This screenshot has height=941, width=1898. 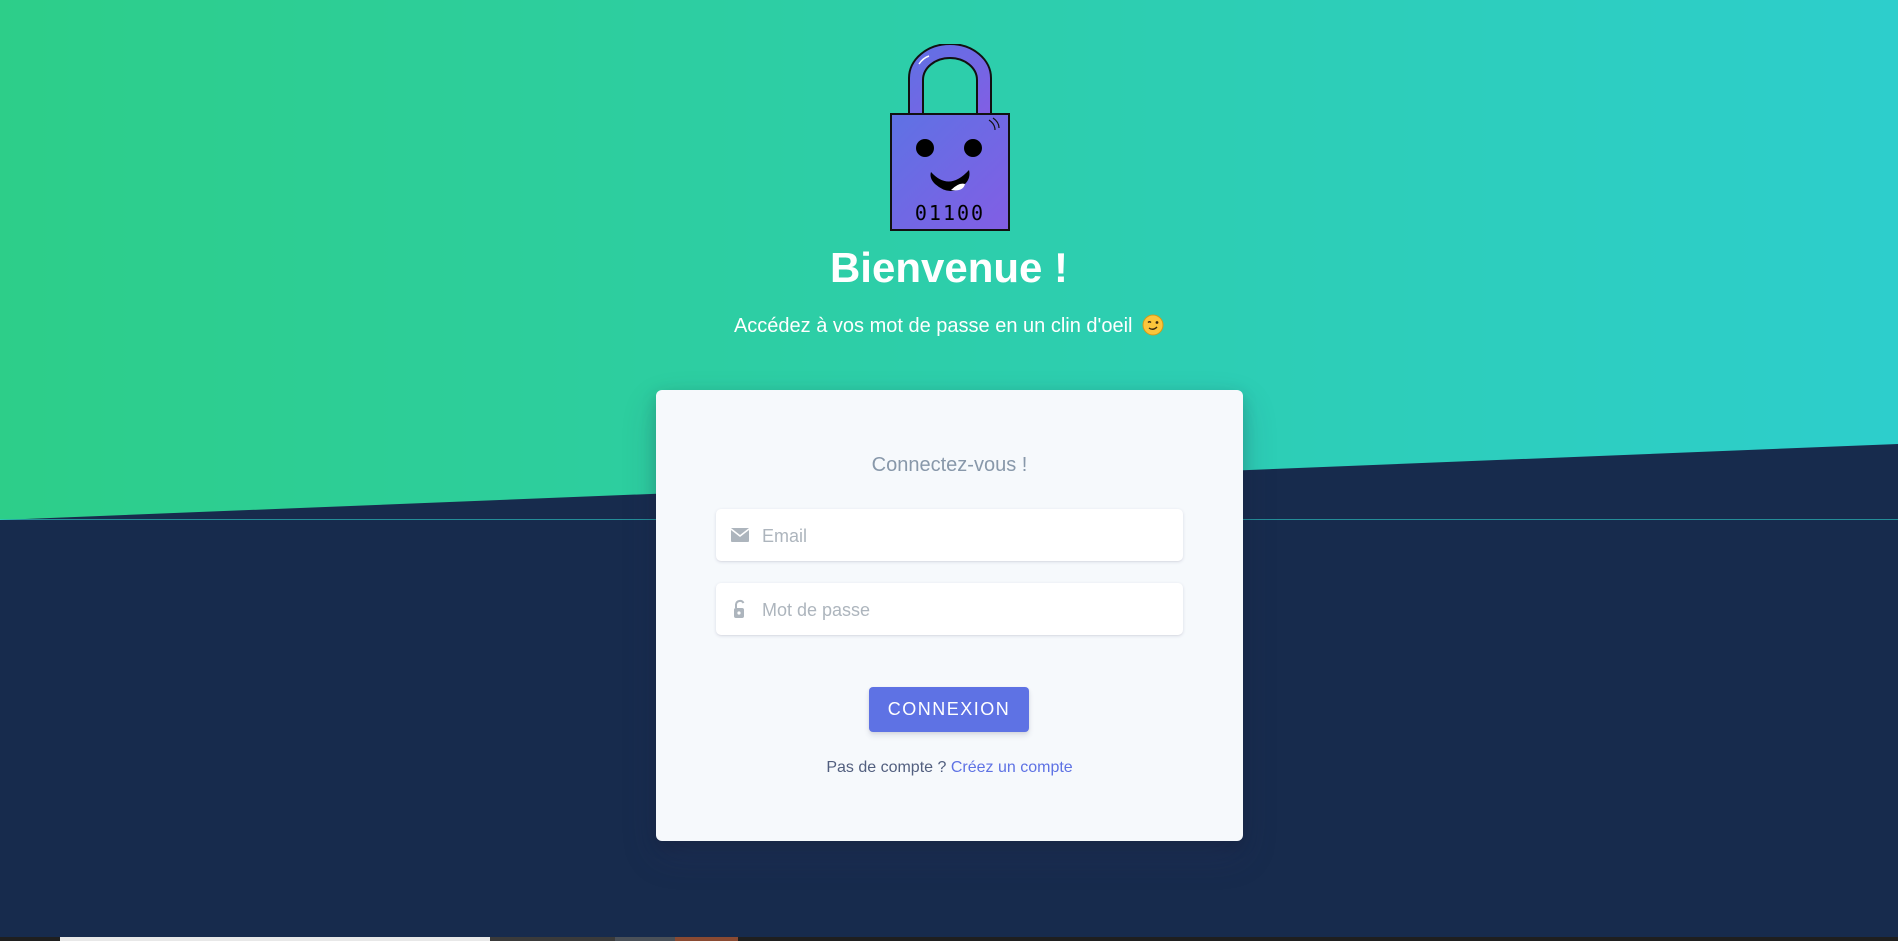 What do you see at coordinates (962, 610) in the screenshot?
I see `password-input` at bounding box center [962, 610].